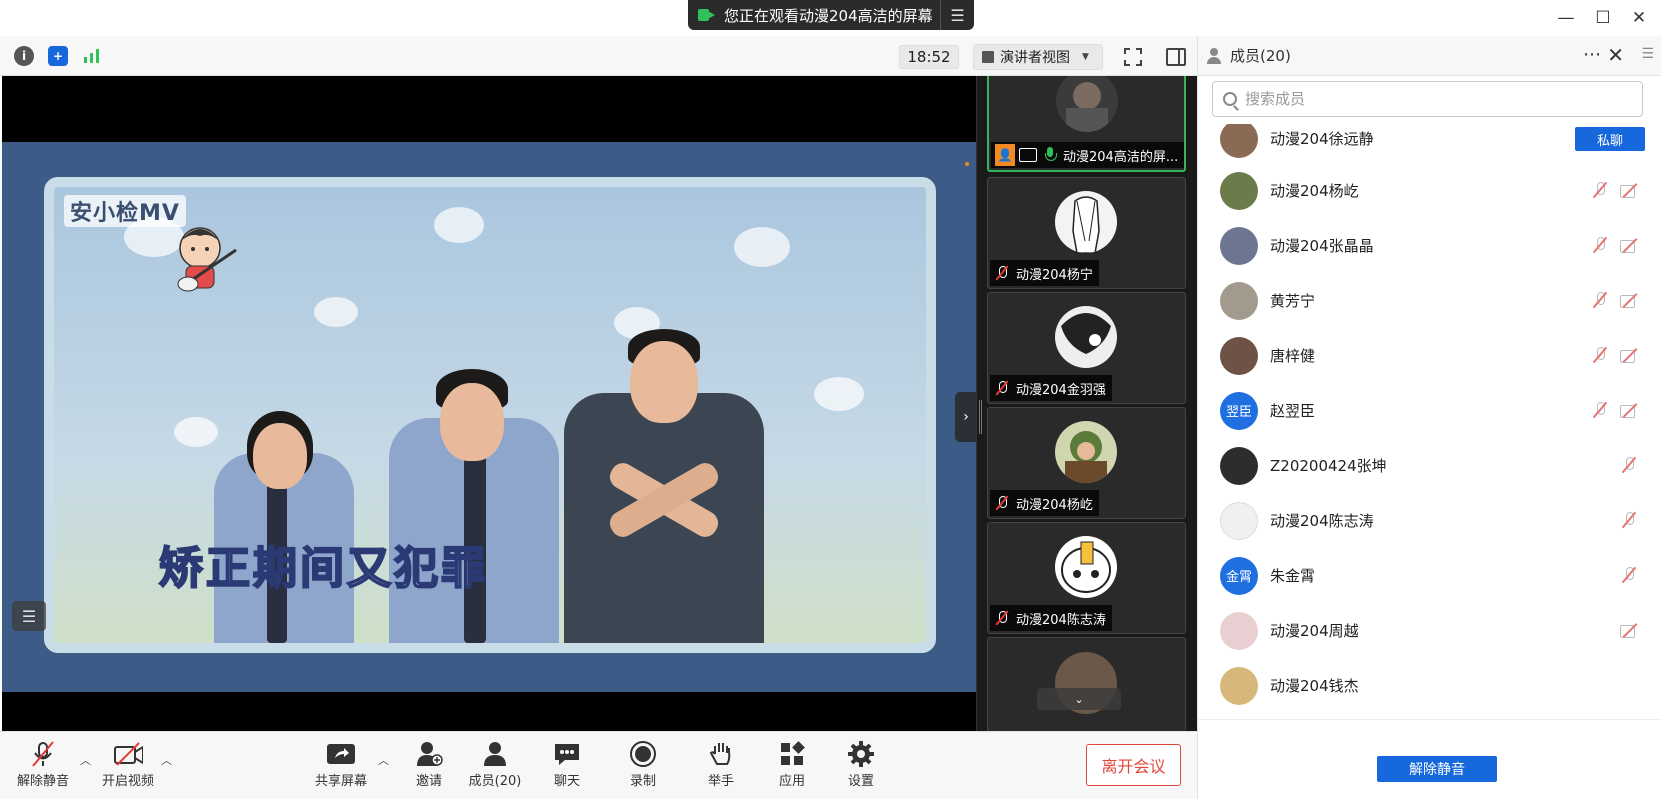 The height and width of the screenshot is (799, 1661). What do you see at coordinates (1086, 684) in the screenshot?
I see `thumbnail-item` at bounding box center [1086, 684].